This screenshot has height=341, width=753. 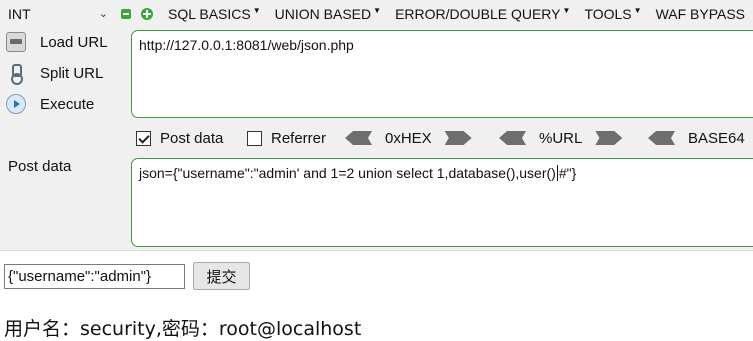 What do you see at coordinates (74, 42) in the screenshot?
I see `load-url-label: Load URL` at bounding box center [74, 42].